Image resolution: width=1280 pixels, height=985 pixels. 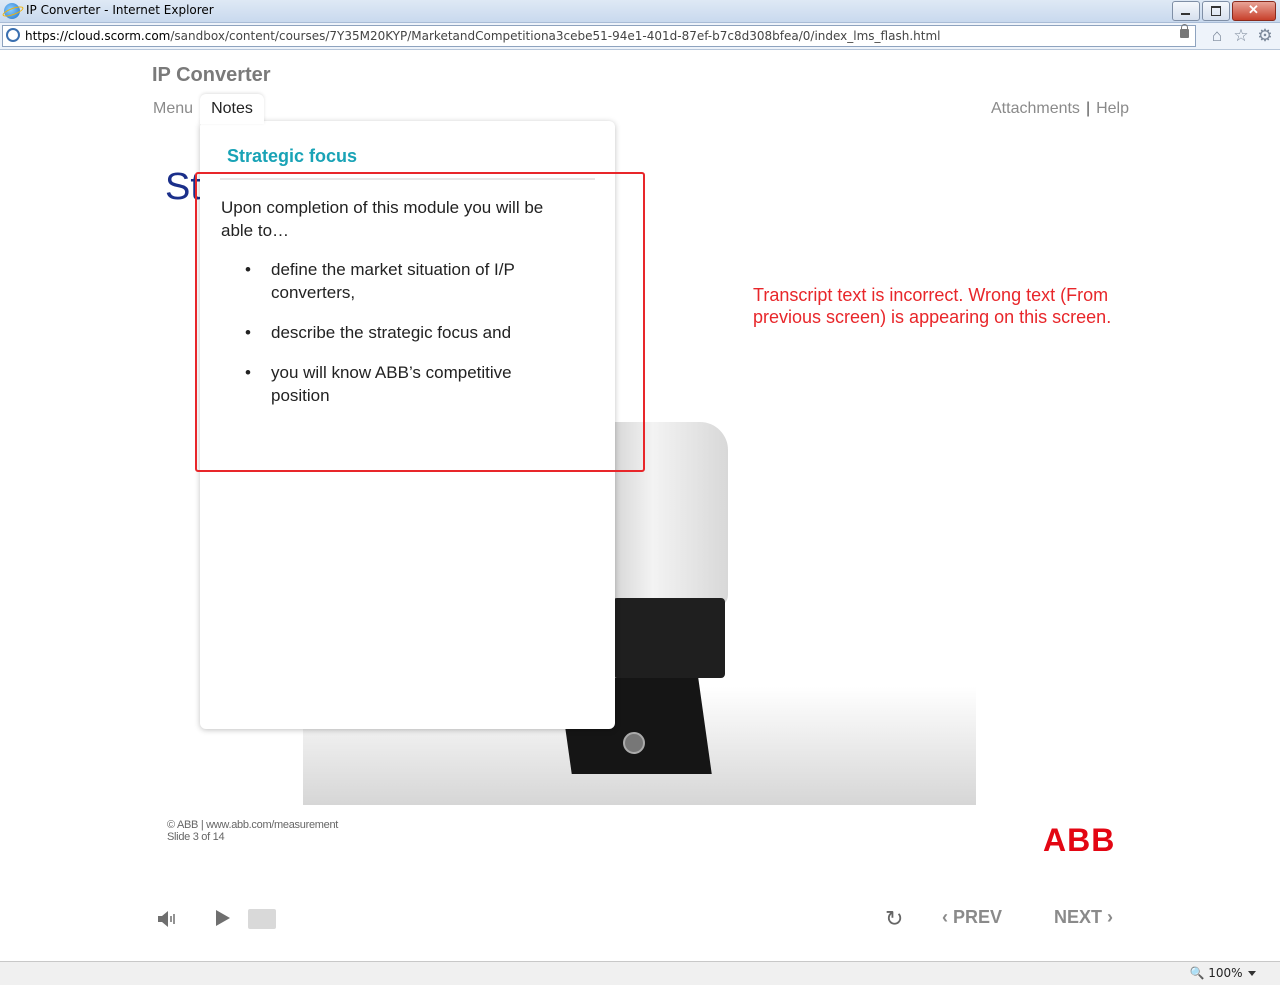 What do you see at coordinates (978, 917) in the screenshot?
I see `prev-label: PREV` at bounding box center [978, 917].